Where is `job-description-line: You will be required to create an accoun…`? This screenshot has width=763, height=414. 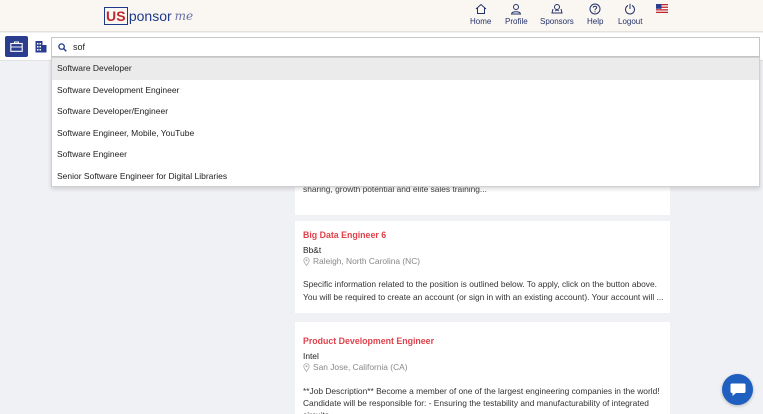 job-description-line: You will be required to create an accoun… is located at coordinates (483, 297).